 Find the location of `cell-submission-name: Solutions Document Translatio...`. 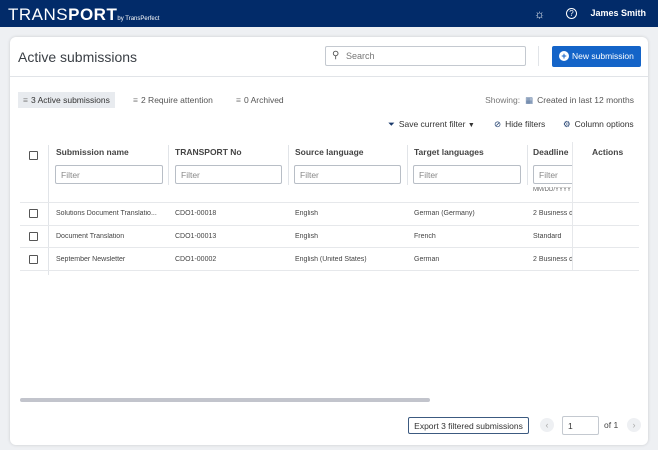

cell-submission-name: Solutions Document Translatio... is located at coordinates (111, 213).